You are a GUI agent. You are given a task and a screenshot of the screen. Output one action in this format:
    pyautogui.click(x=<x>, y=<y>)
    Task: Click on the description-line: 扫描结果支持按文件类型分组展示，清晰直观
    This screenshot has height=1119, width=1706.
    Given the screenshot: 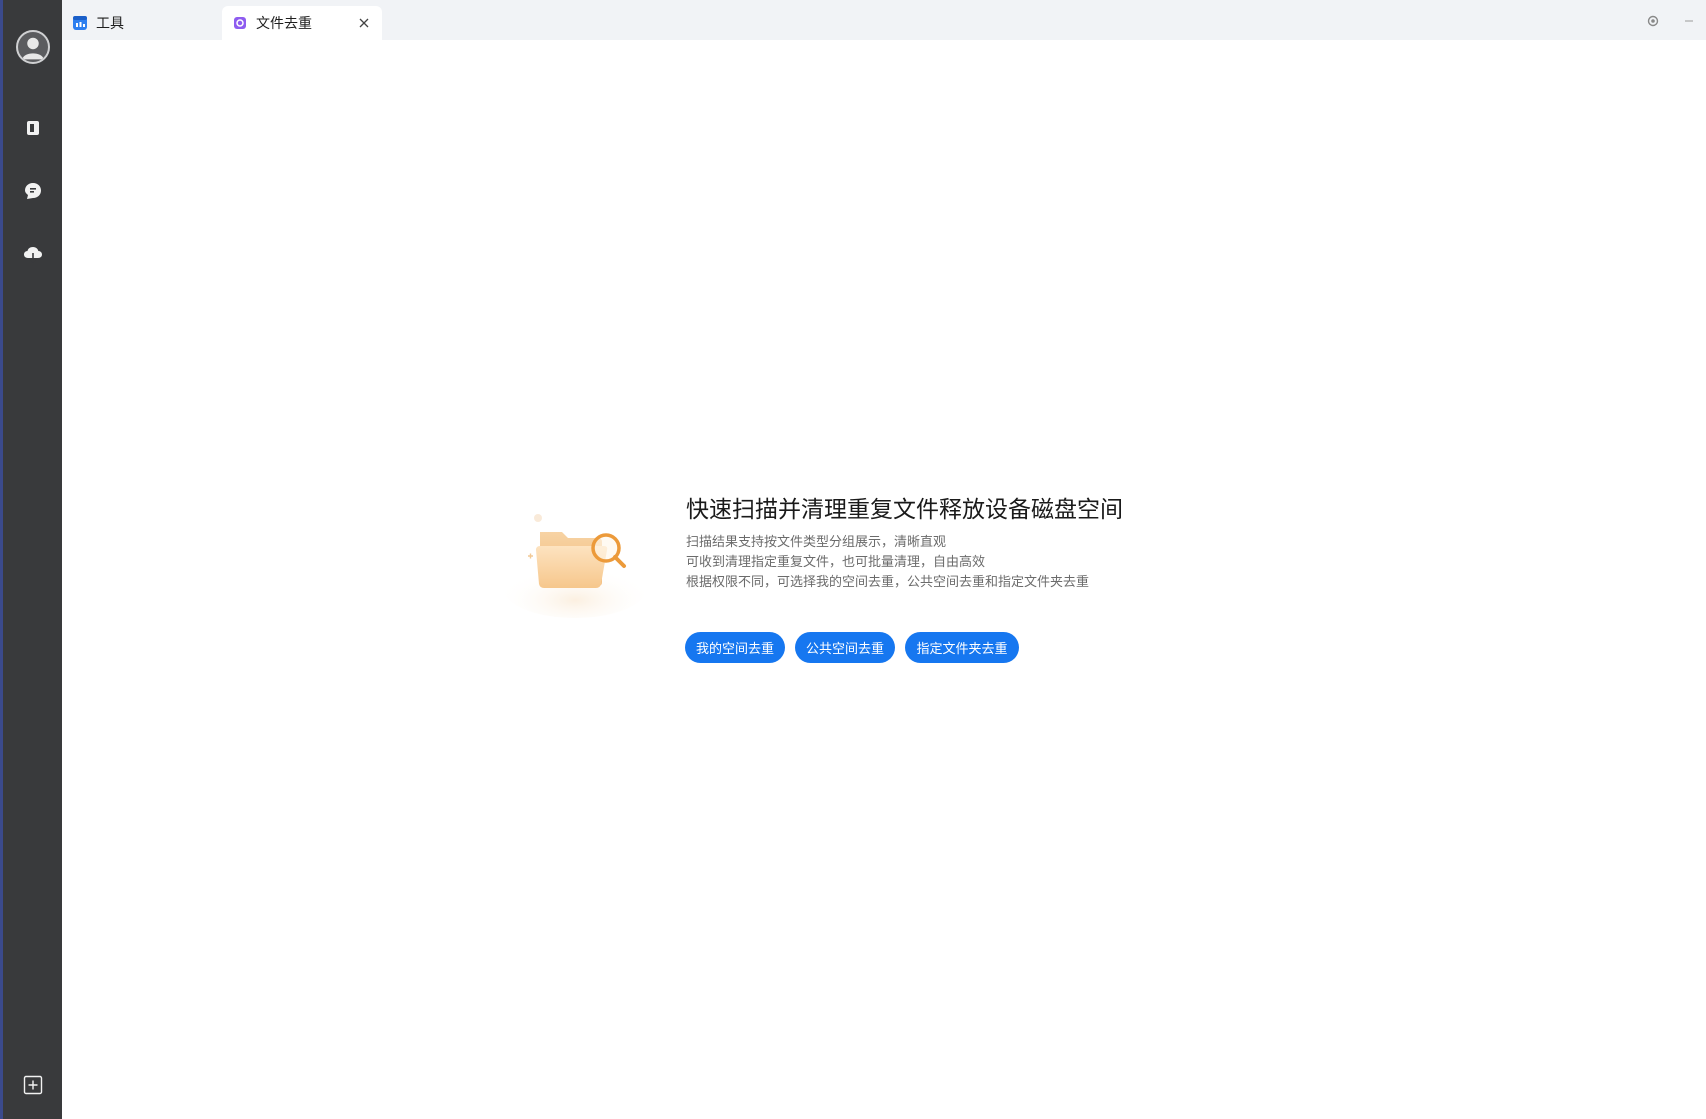 What is the action you would take?
    pyautogui.click(x=816, y=542)
    